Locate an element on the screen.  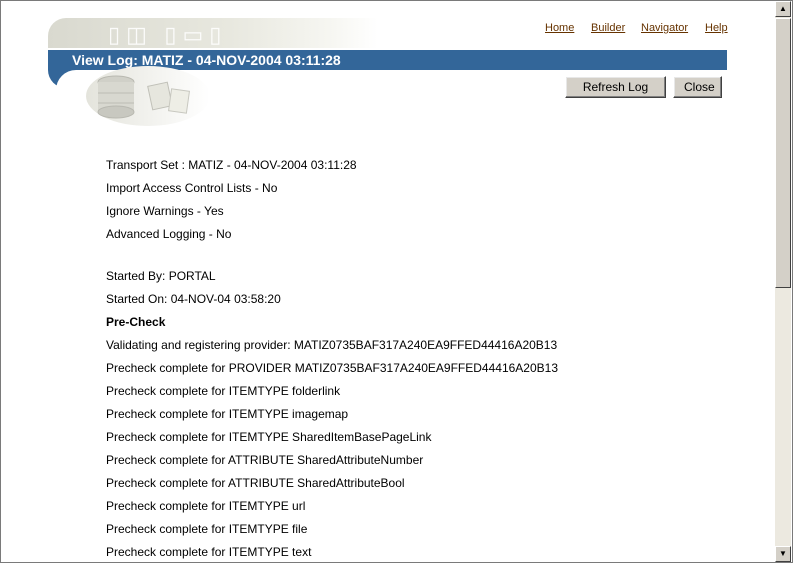
refresh-log-button: Refresh Log is located at coordinates (615, 87).